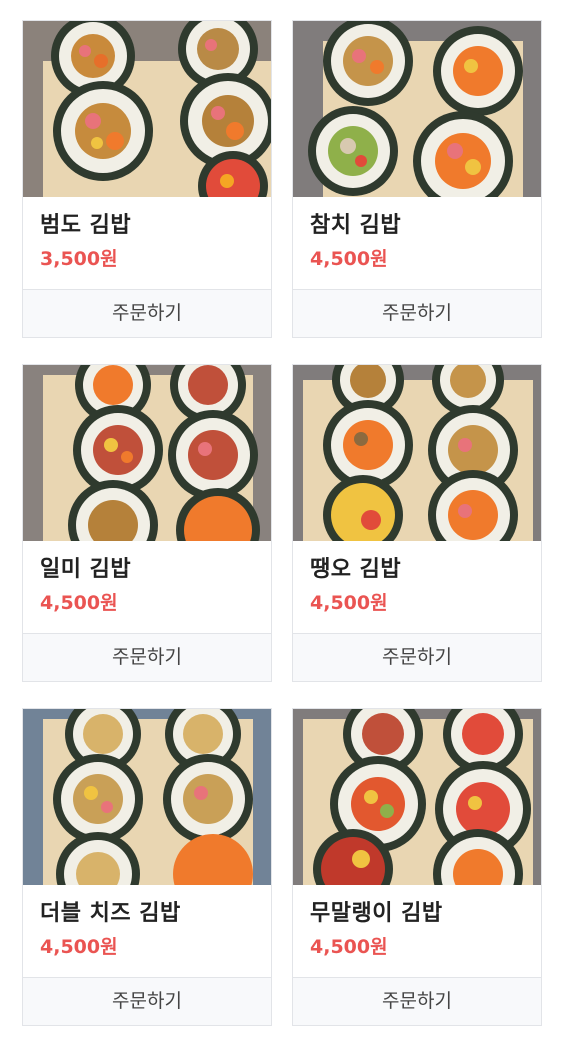 Image resolution: width=565 pixels, height=1040 pixels. What do you see at coordinates (110, 913) in the screenshot?
I see `product-name: 더블 치즈 김밥` at bounding box center [110, 913].